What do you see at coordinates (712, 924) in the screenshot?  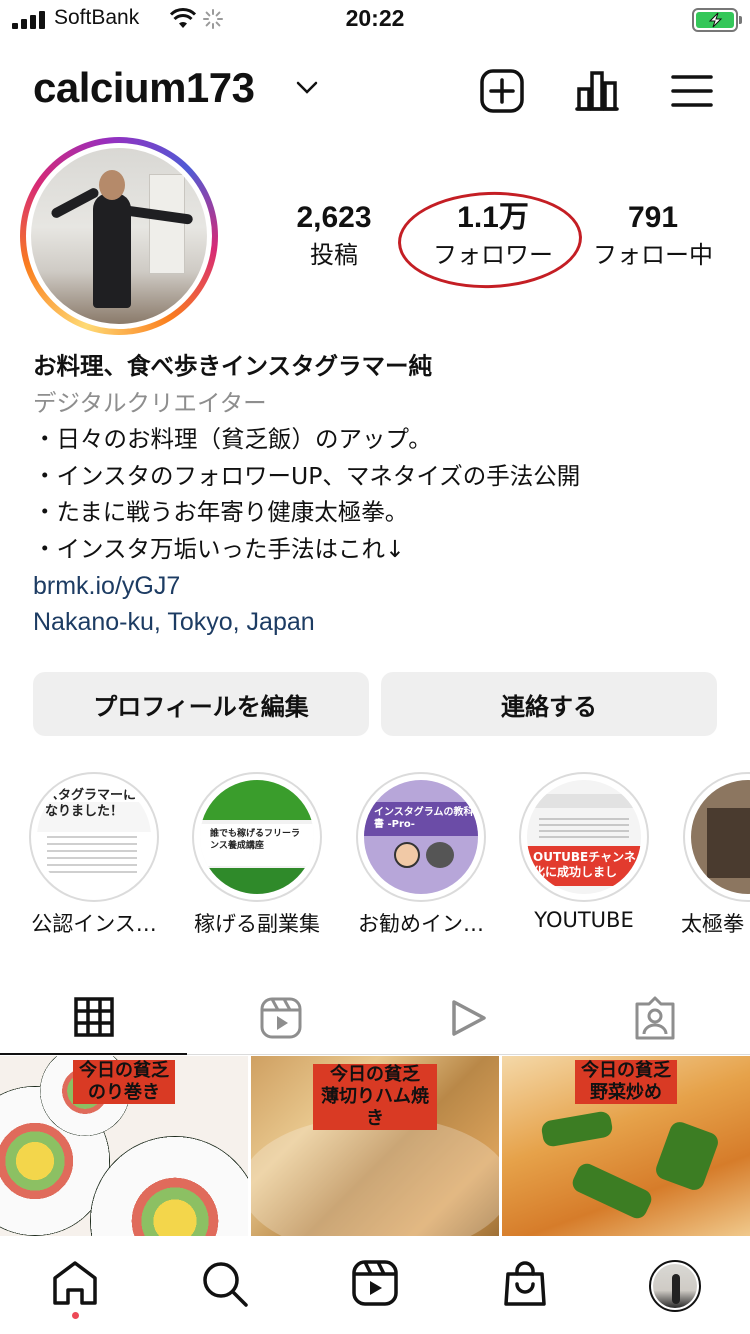 I see `highlight-label: 太極拳` at bounding box center [712, 924].